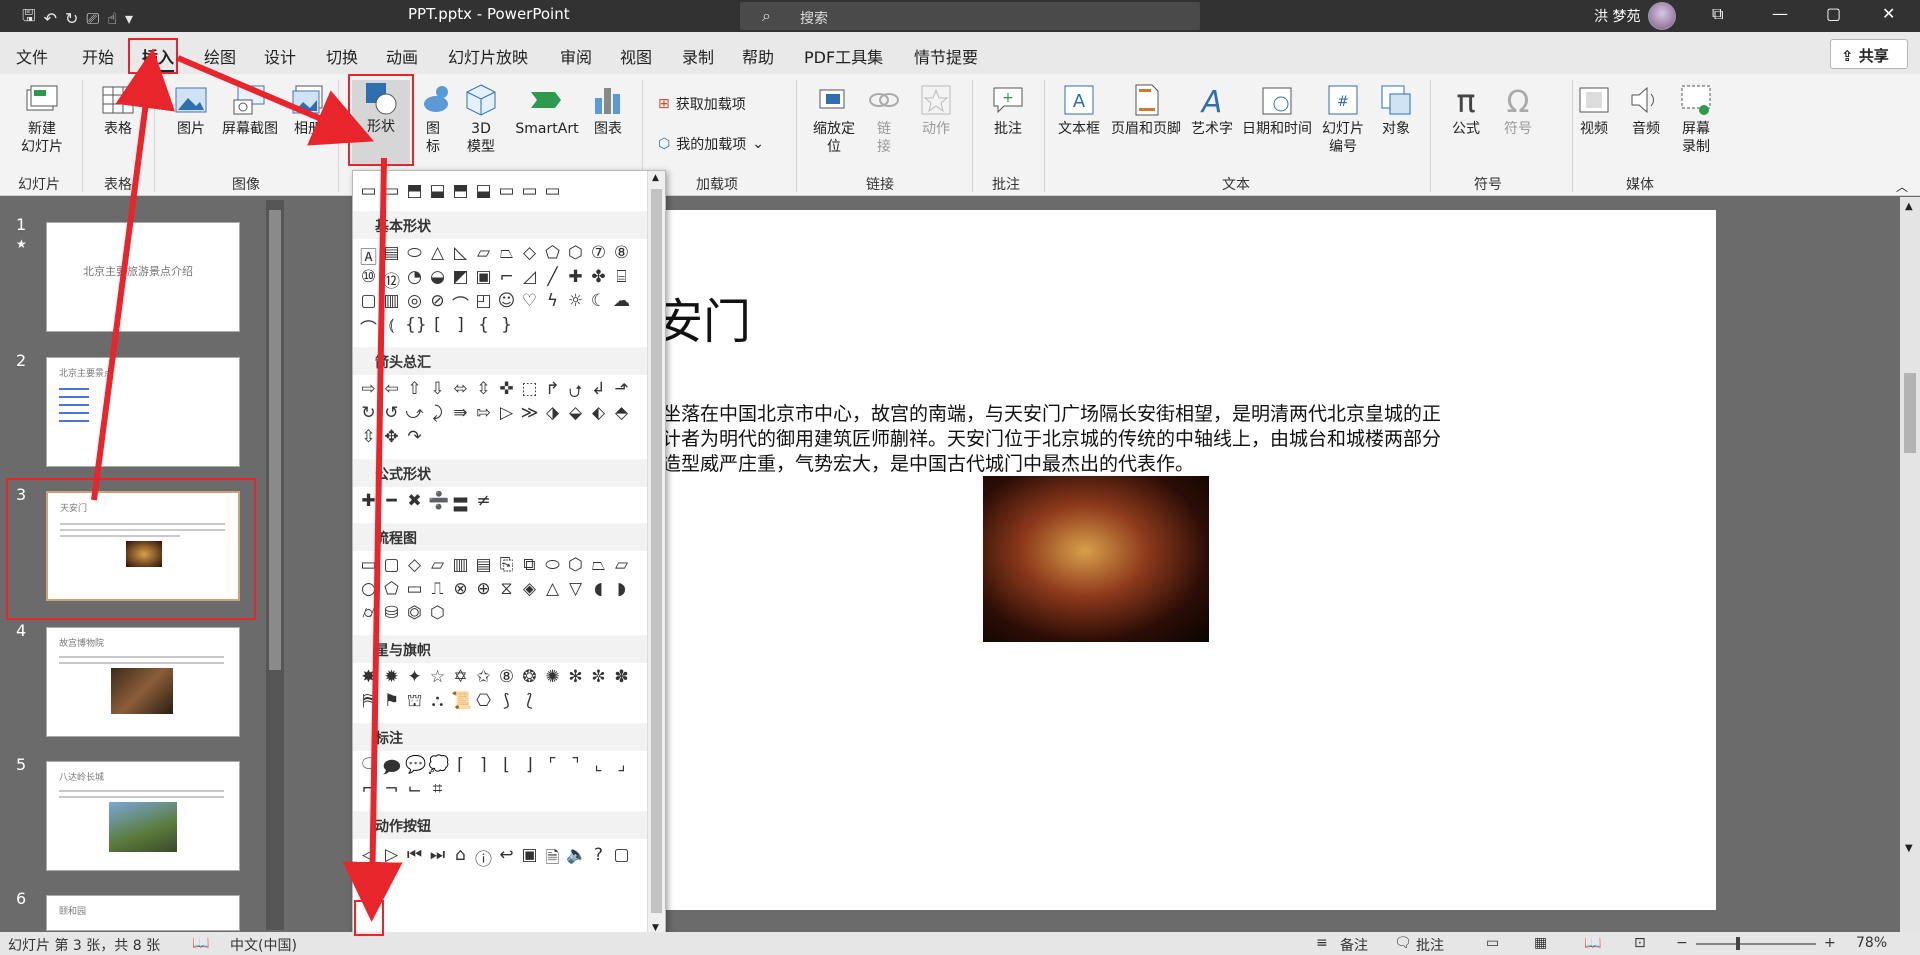 The width and height of the screenshot is (1920, 955). What do you see at coordinates (1640, 943) in the screenshot?
I see `slideshow-icon: ⊡` at bounding box center [1640, 943].